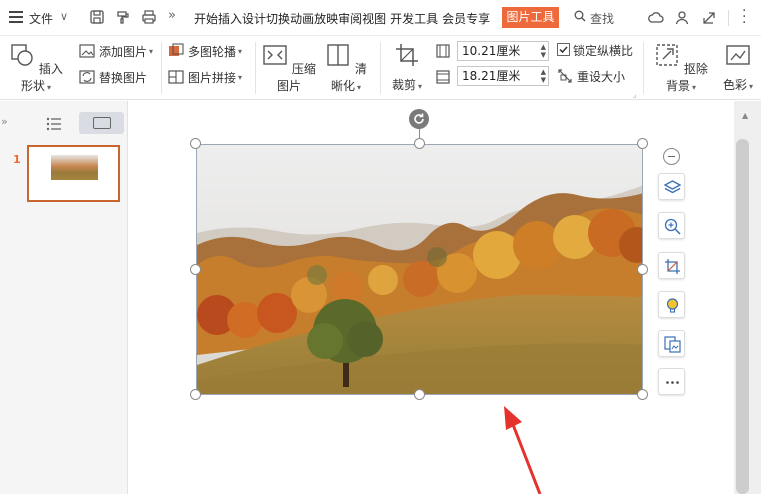 The image size is (761, 494). I want to click on slides-view-button, so click(101, 123).